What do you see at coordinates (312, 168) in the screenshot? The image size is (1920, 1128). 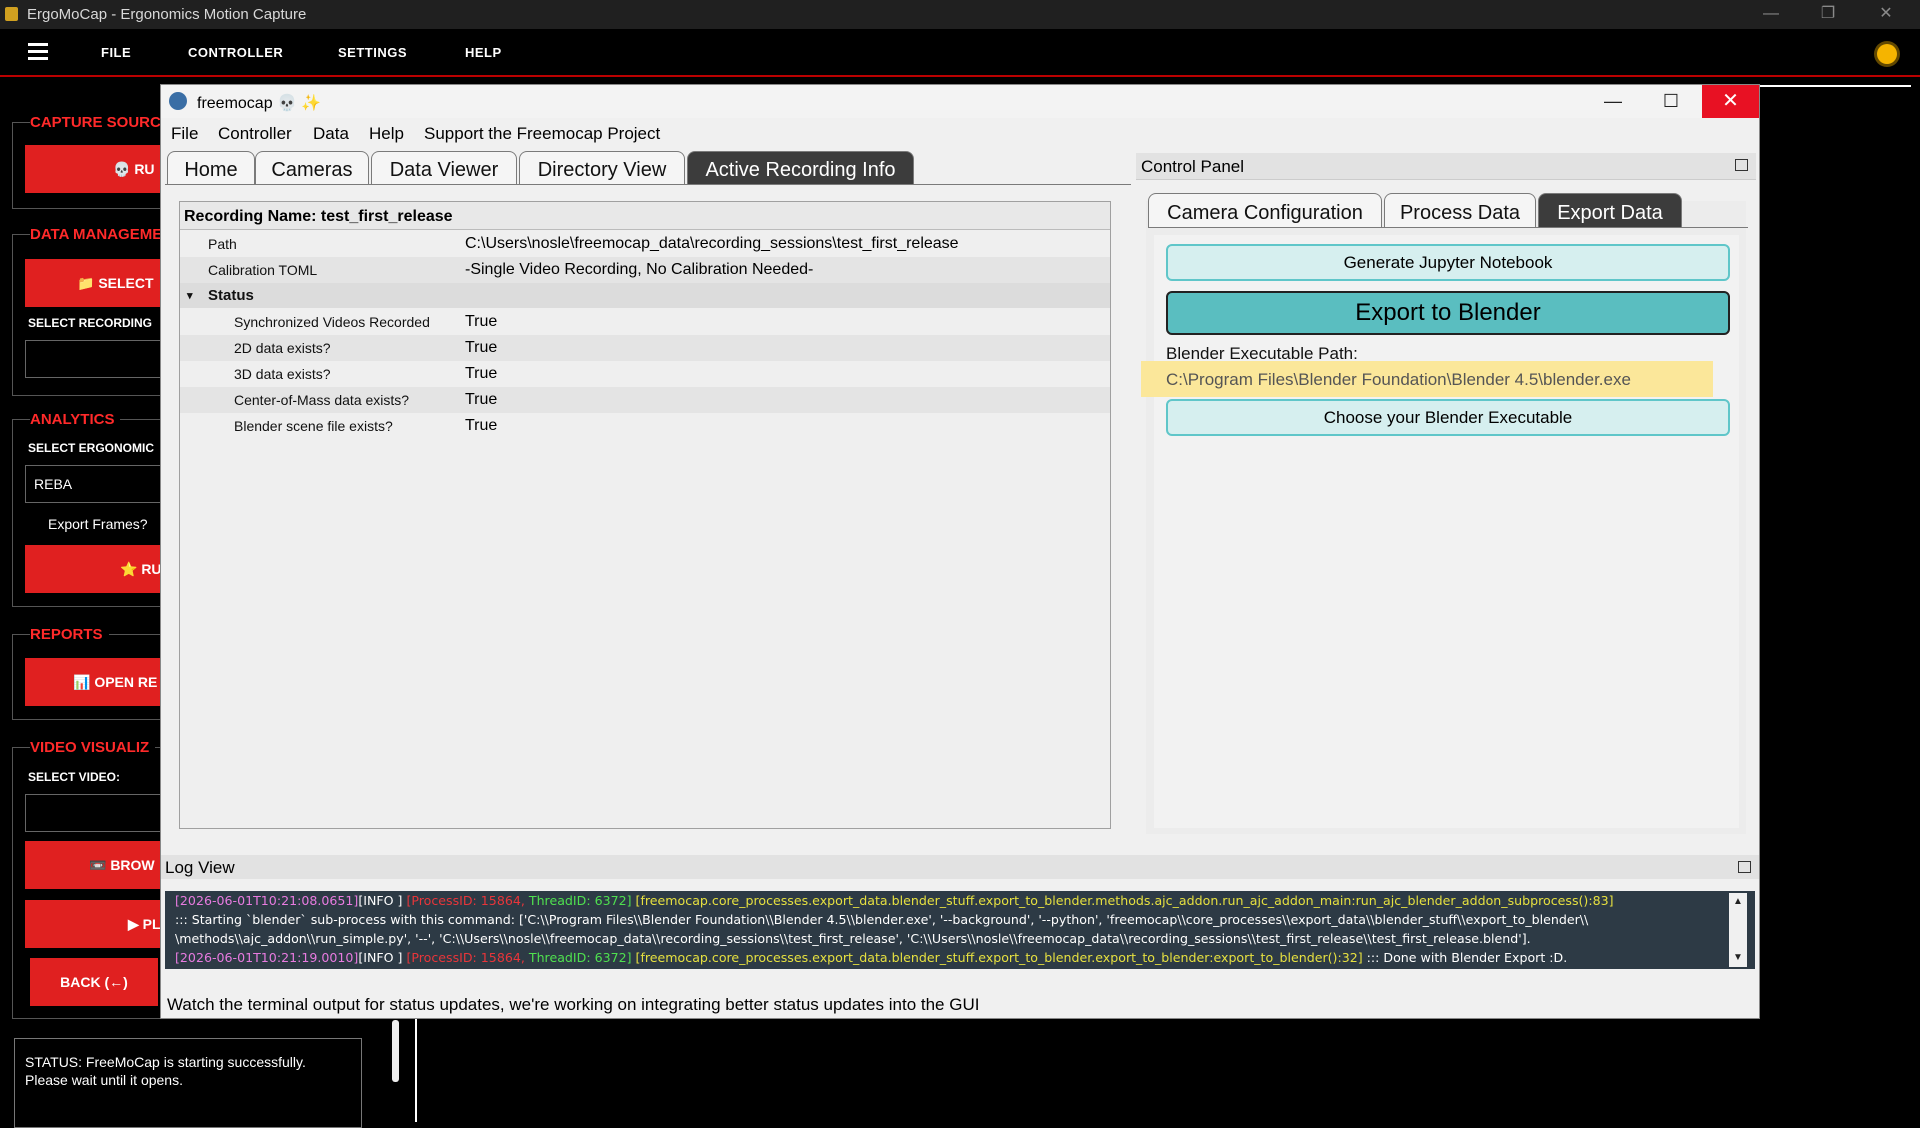 I see `tab-cameras: Cameras` at bounding box center [312, 168].